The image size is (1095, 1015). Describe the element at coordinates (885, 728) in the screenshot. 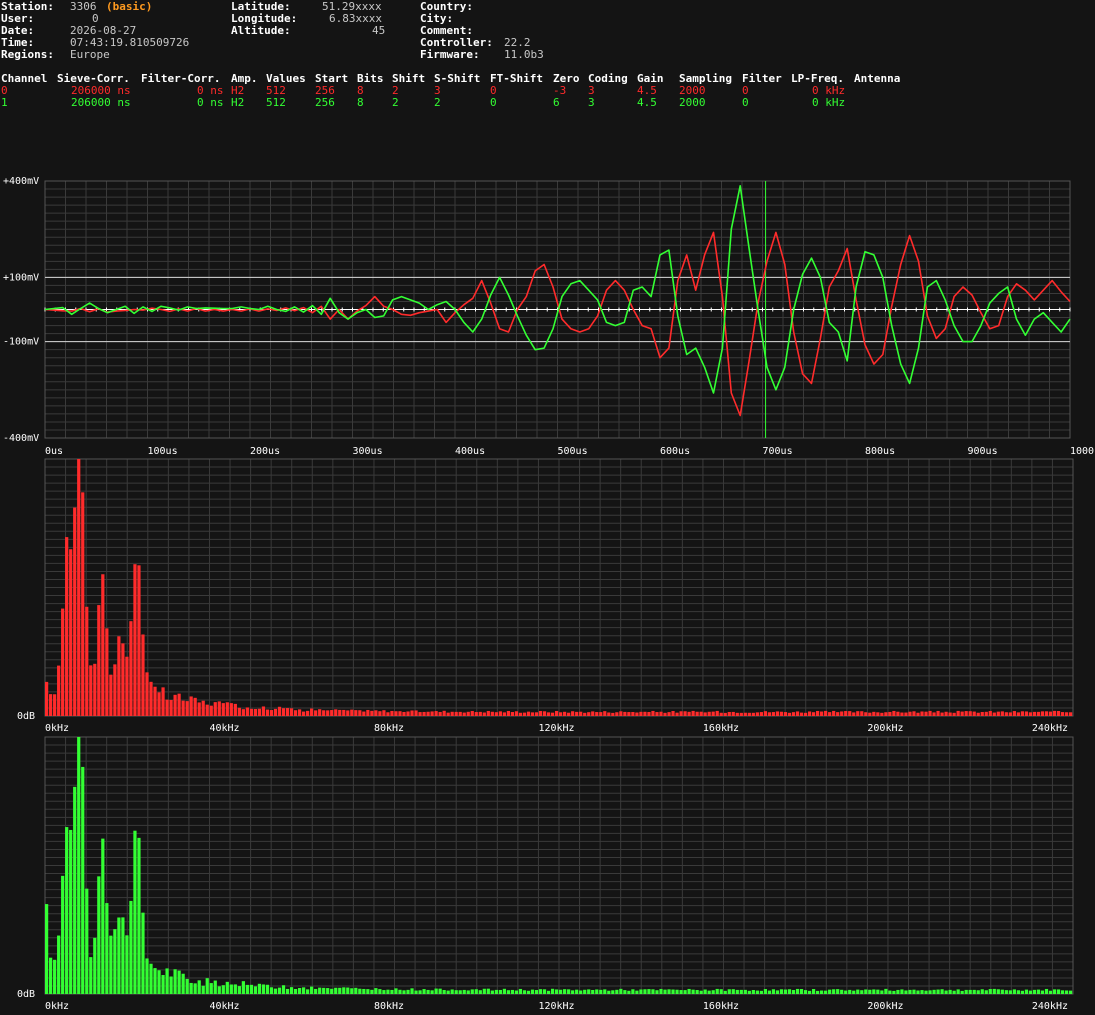

I see `x-tick-label: 200kHz` at that location.